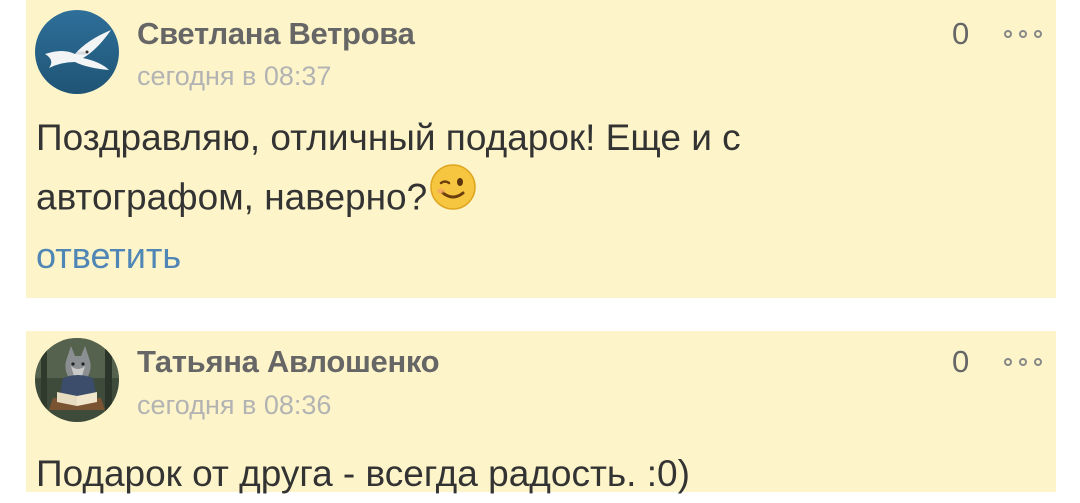 The height and width of the screenshot is (503, 1080). I want to click on seagull-avatar-image, so click(77, 52).